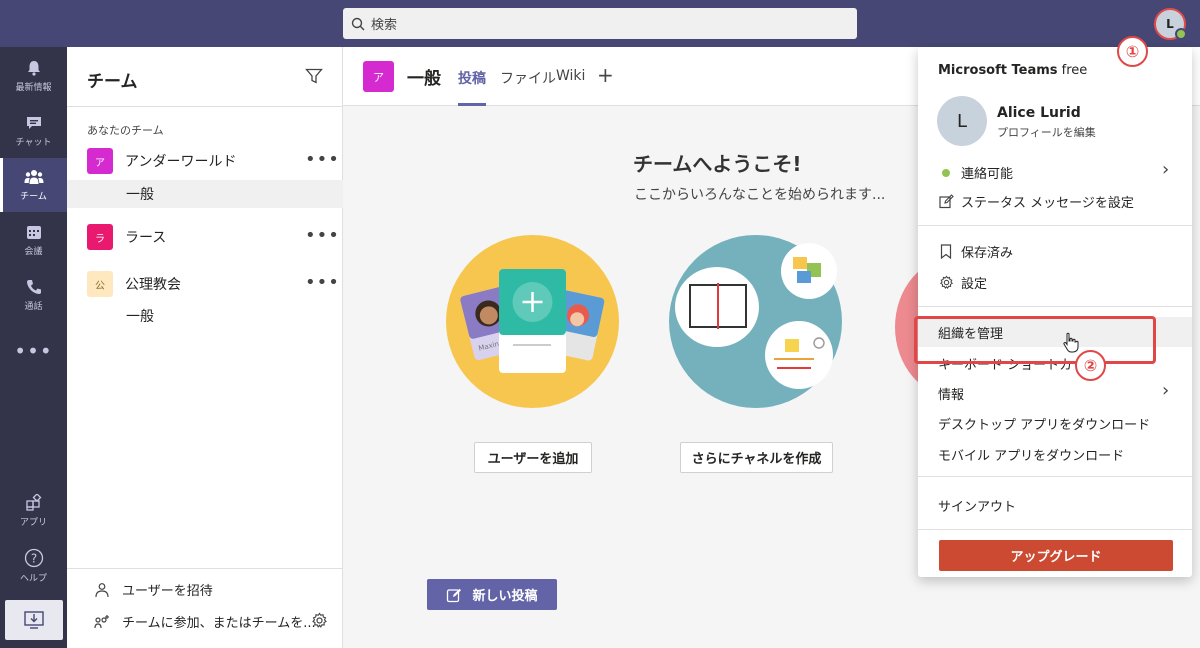  I want to click on section-label: あなたのチーム, so click(125, 130).